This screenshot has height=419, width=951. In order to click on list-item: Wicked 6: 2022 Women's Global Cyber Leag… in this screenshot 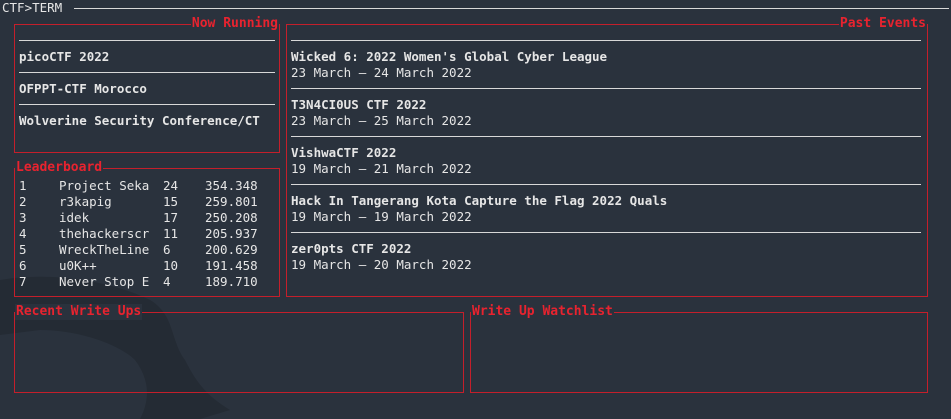, I will do `click(606, 64)`.